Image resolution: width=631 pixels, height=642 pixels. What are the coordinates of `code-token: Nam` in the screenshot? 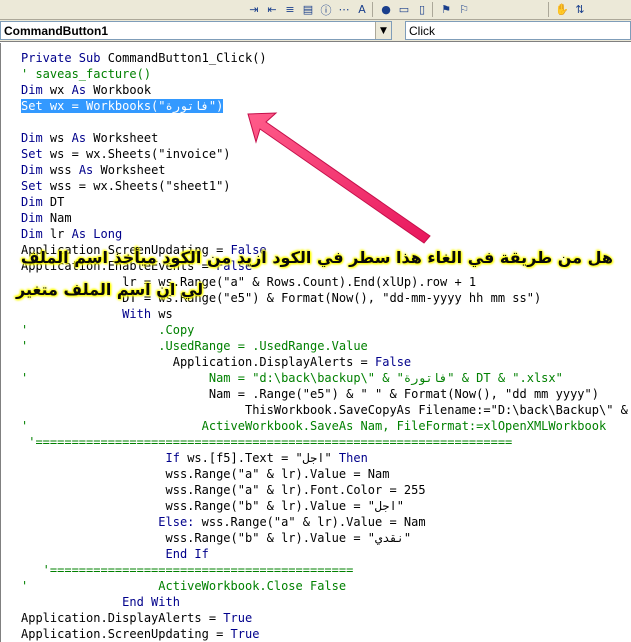 It's located at (60, 218).